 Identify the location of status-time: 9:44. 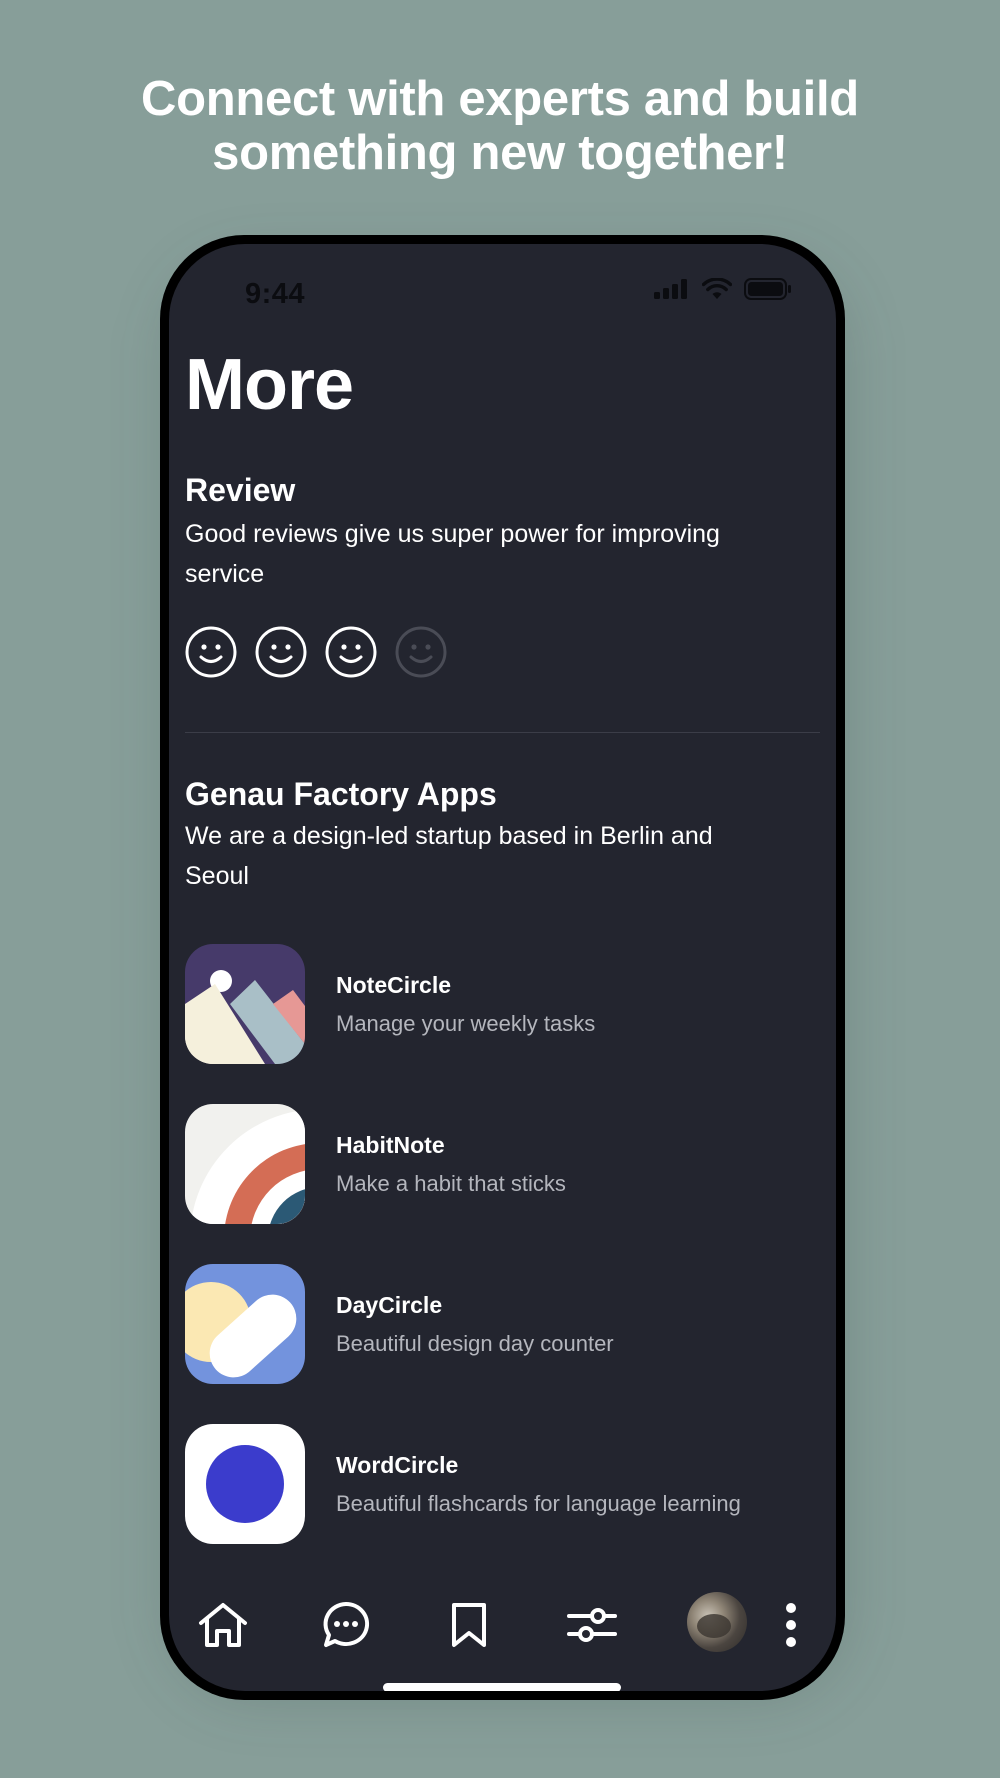
(275, 294).